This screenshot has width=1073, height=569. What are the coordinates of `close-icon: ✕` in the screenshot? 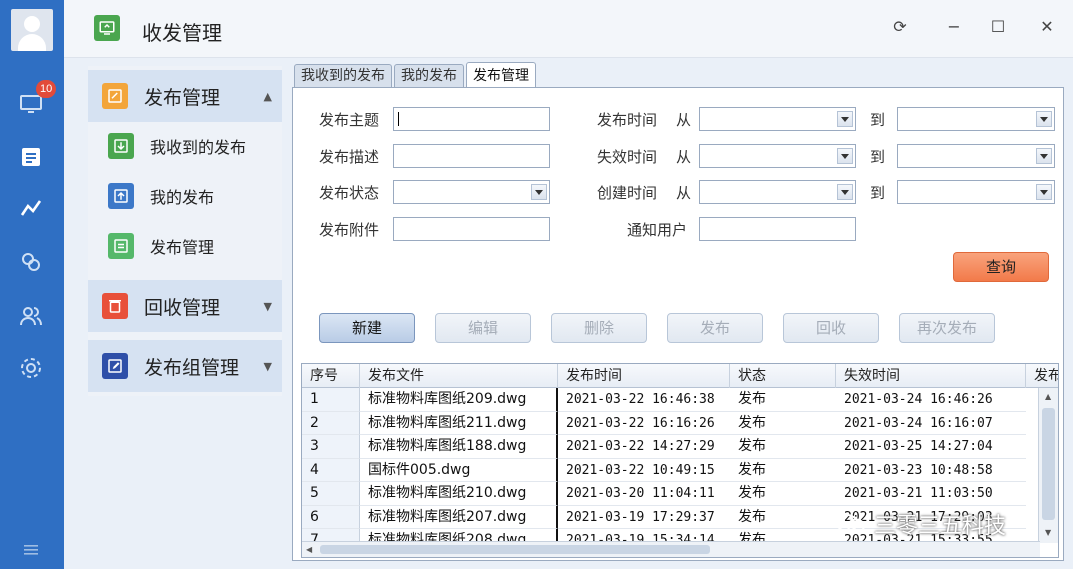 It's located at (1047, 26).